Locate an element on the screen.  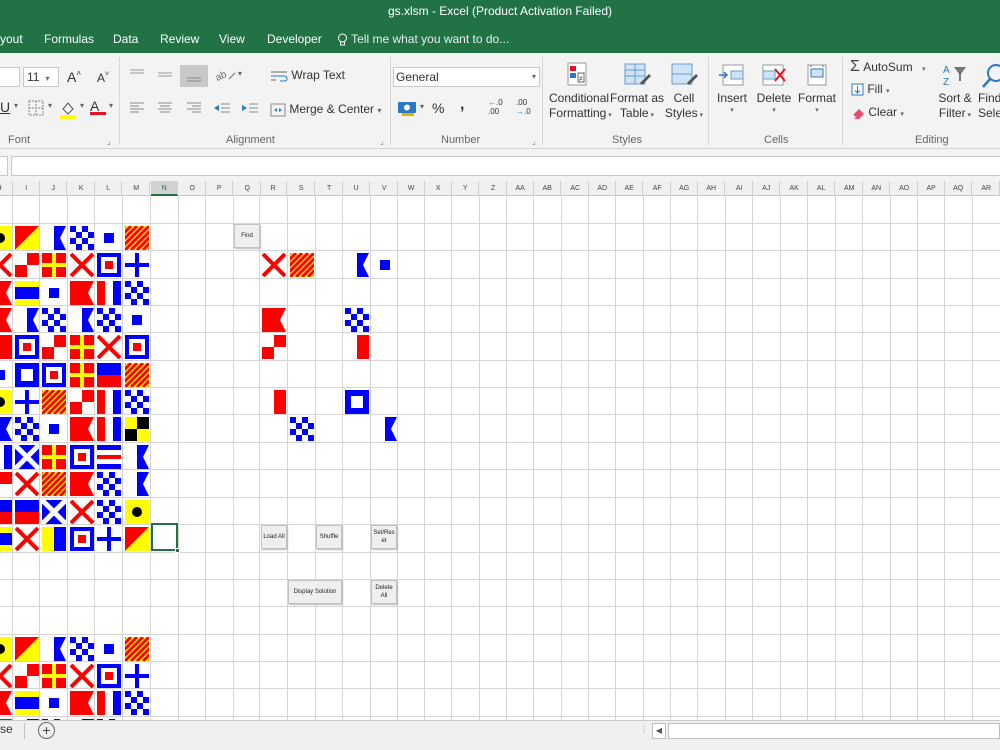
decrease-font-icon: A˅ is located at coordinates (103, 78).